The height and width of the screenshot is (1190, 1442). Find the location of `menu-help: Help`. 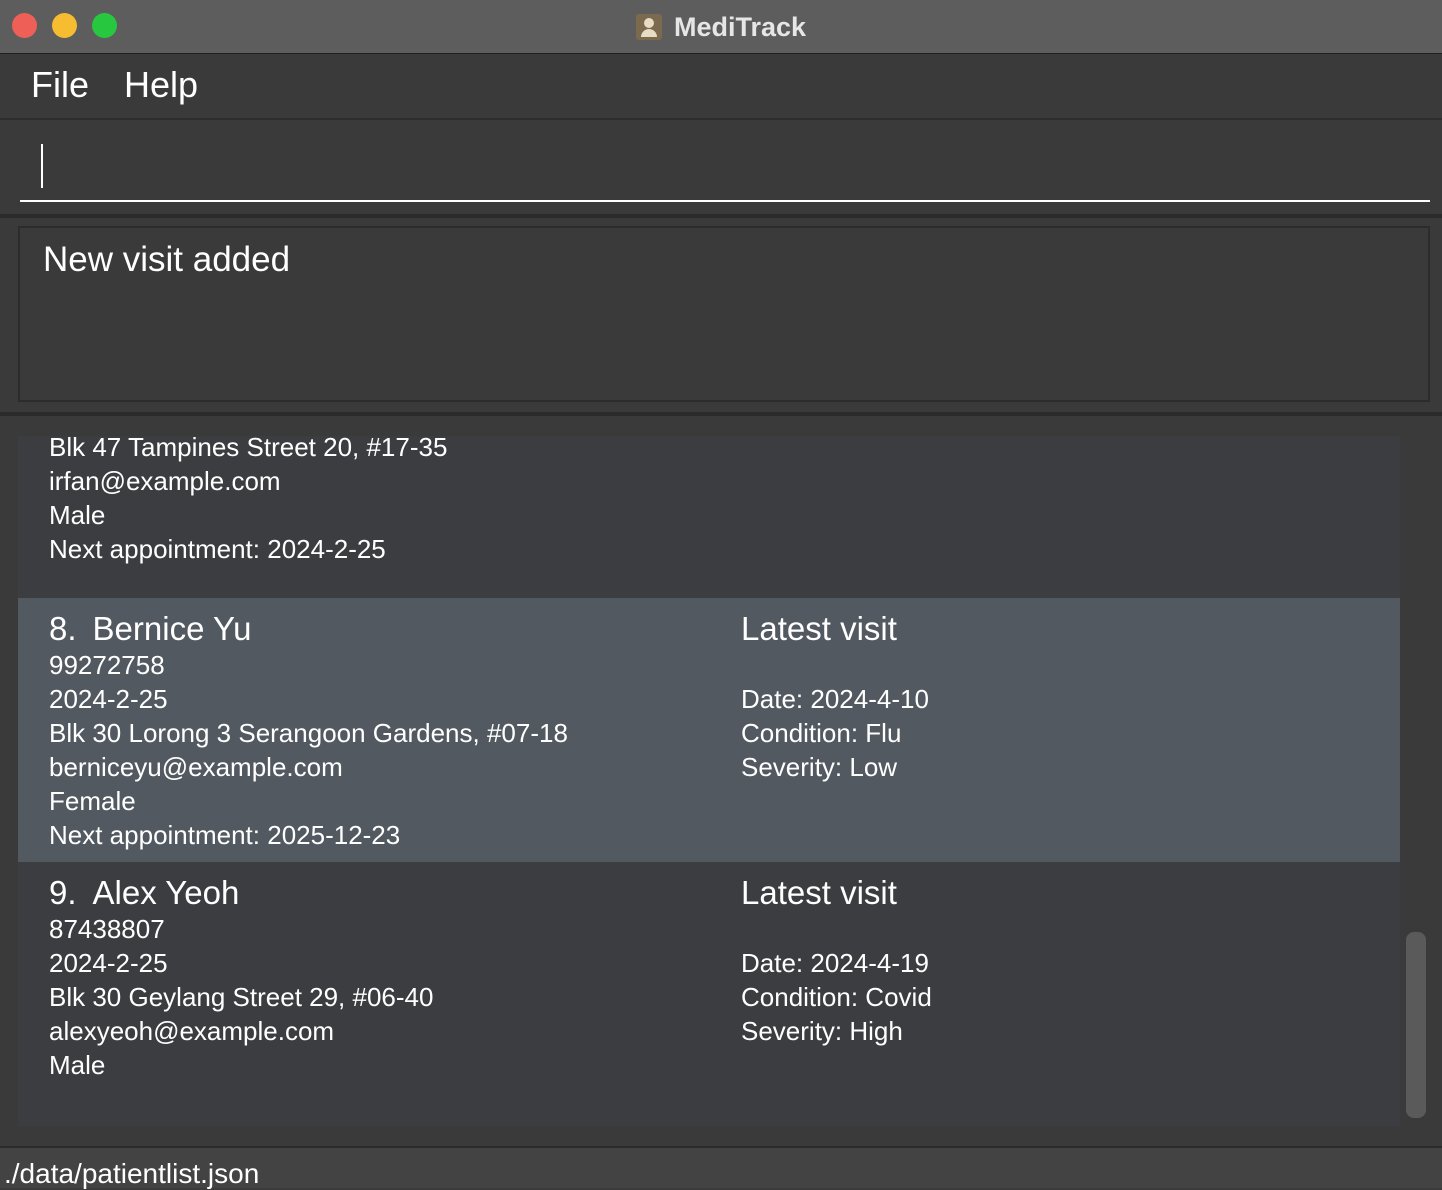

menu-help: Help is located at coordinates (161, 85).